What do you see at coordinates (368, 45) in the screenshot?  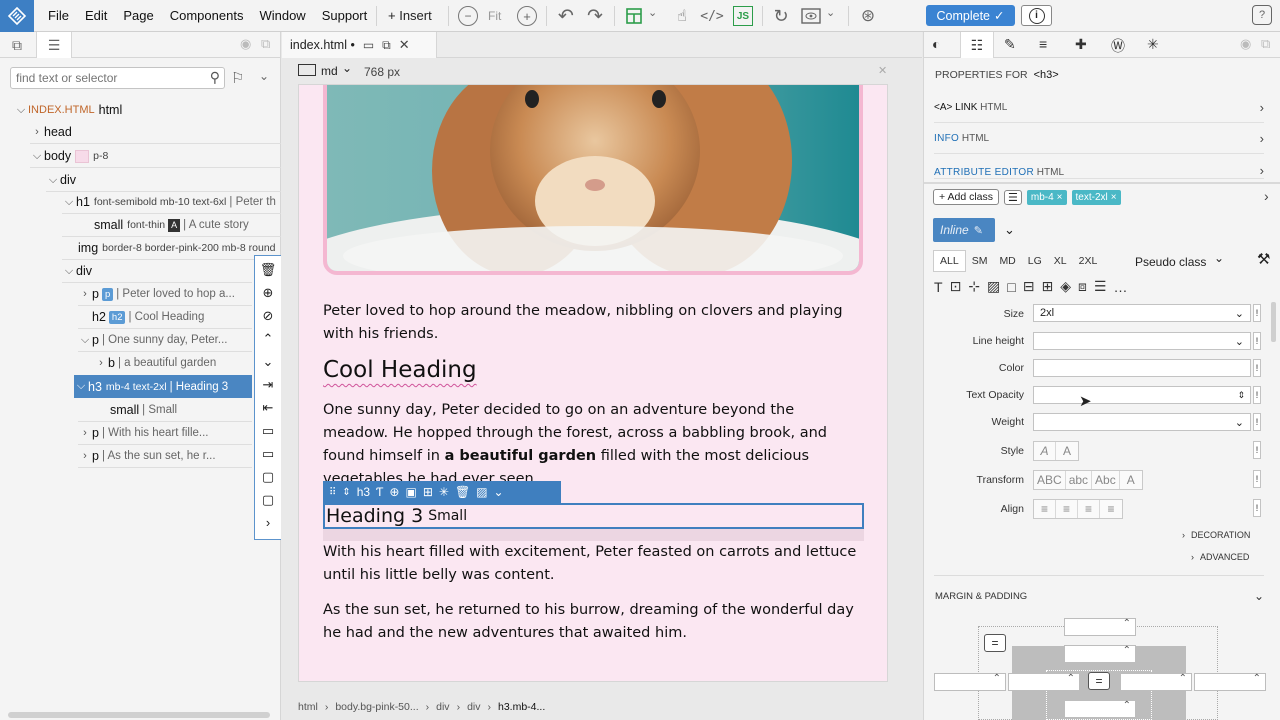 I see `split-view-icon: ▭` at bounding box center [368, 45].